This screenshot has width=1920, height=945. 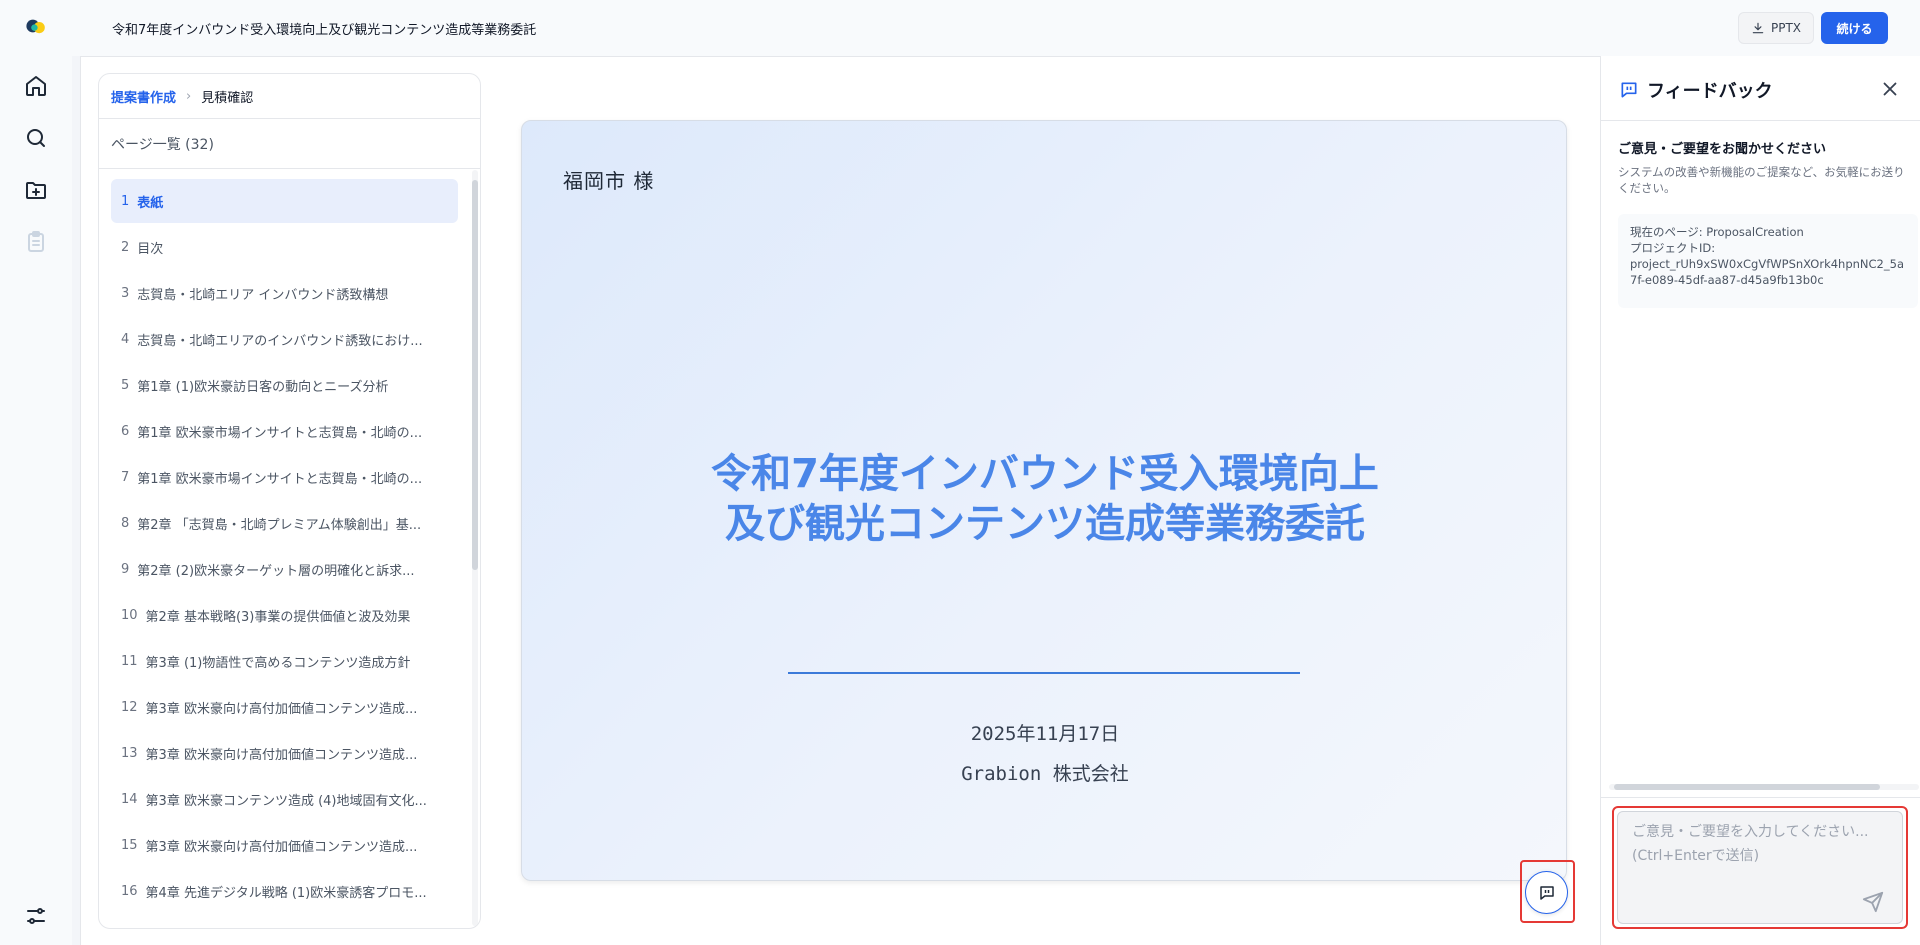 I want to click on slide-divider, so click(x=1044, y=673).